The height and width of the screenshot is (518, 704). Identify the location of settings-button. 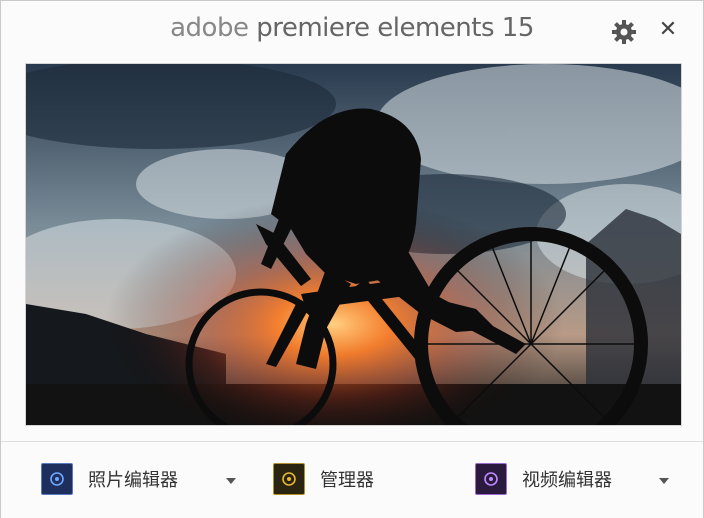
(624, 32).